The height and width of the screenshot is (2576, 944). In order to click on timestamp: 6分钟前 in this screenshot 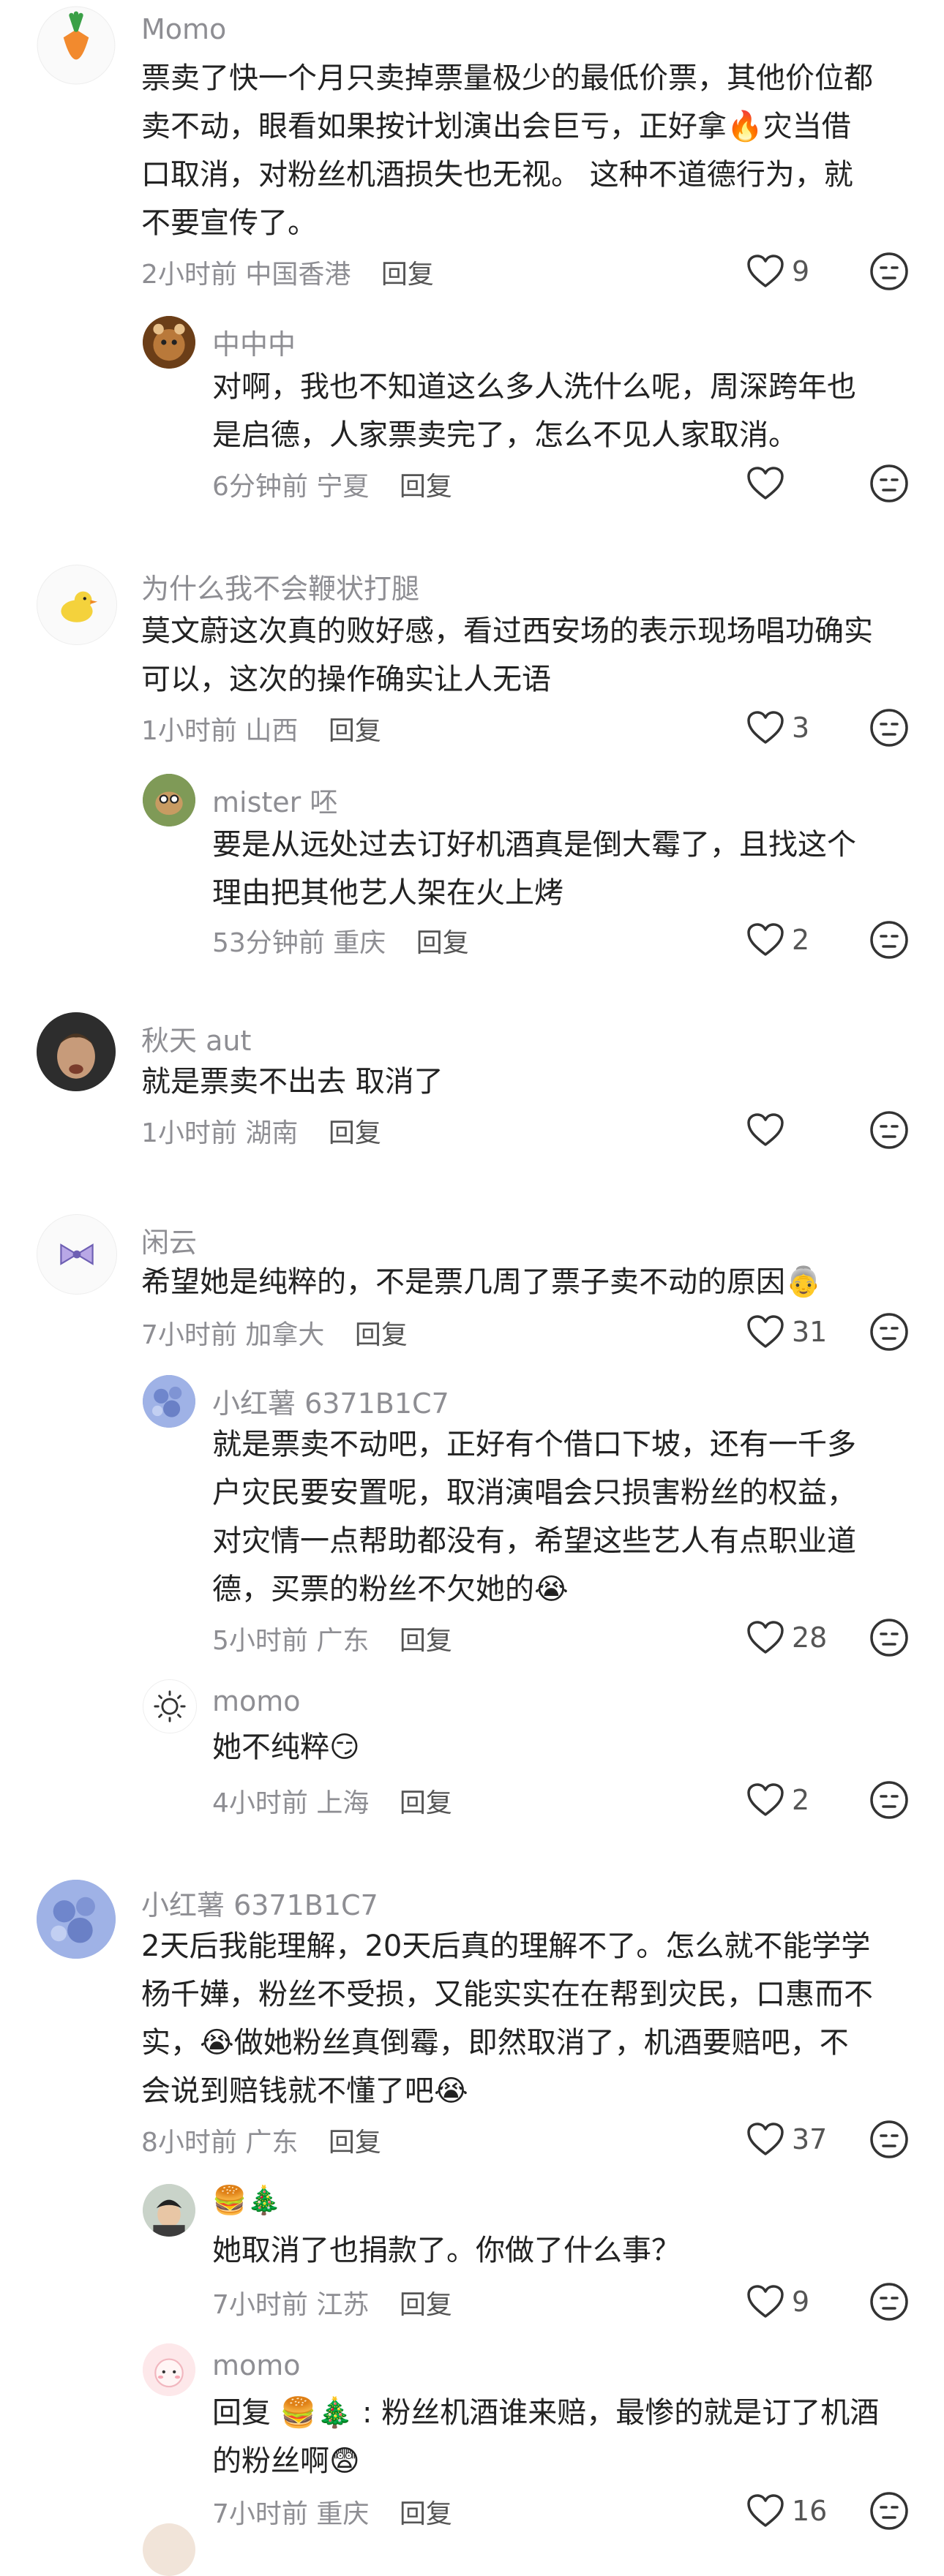, I will do `click(260, 487)`.